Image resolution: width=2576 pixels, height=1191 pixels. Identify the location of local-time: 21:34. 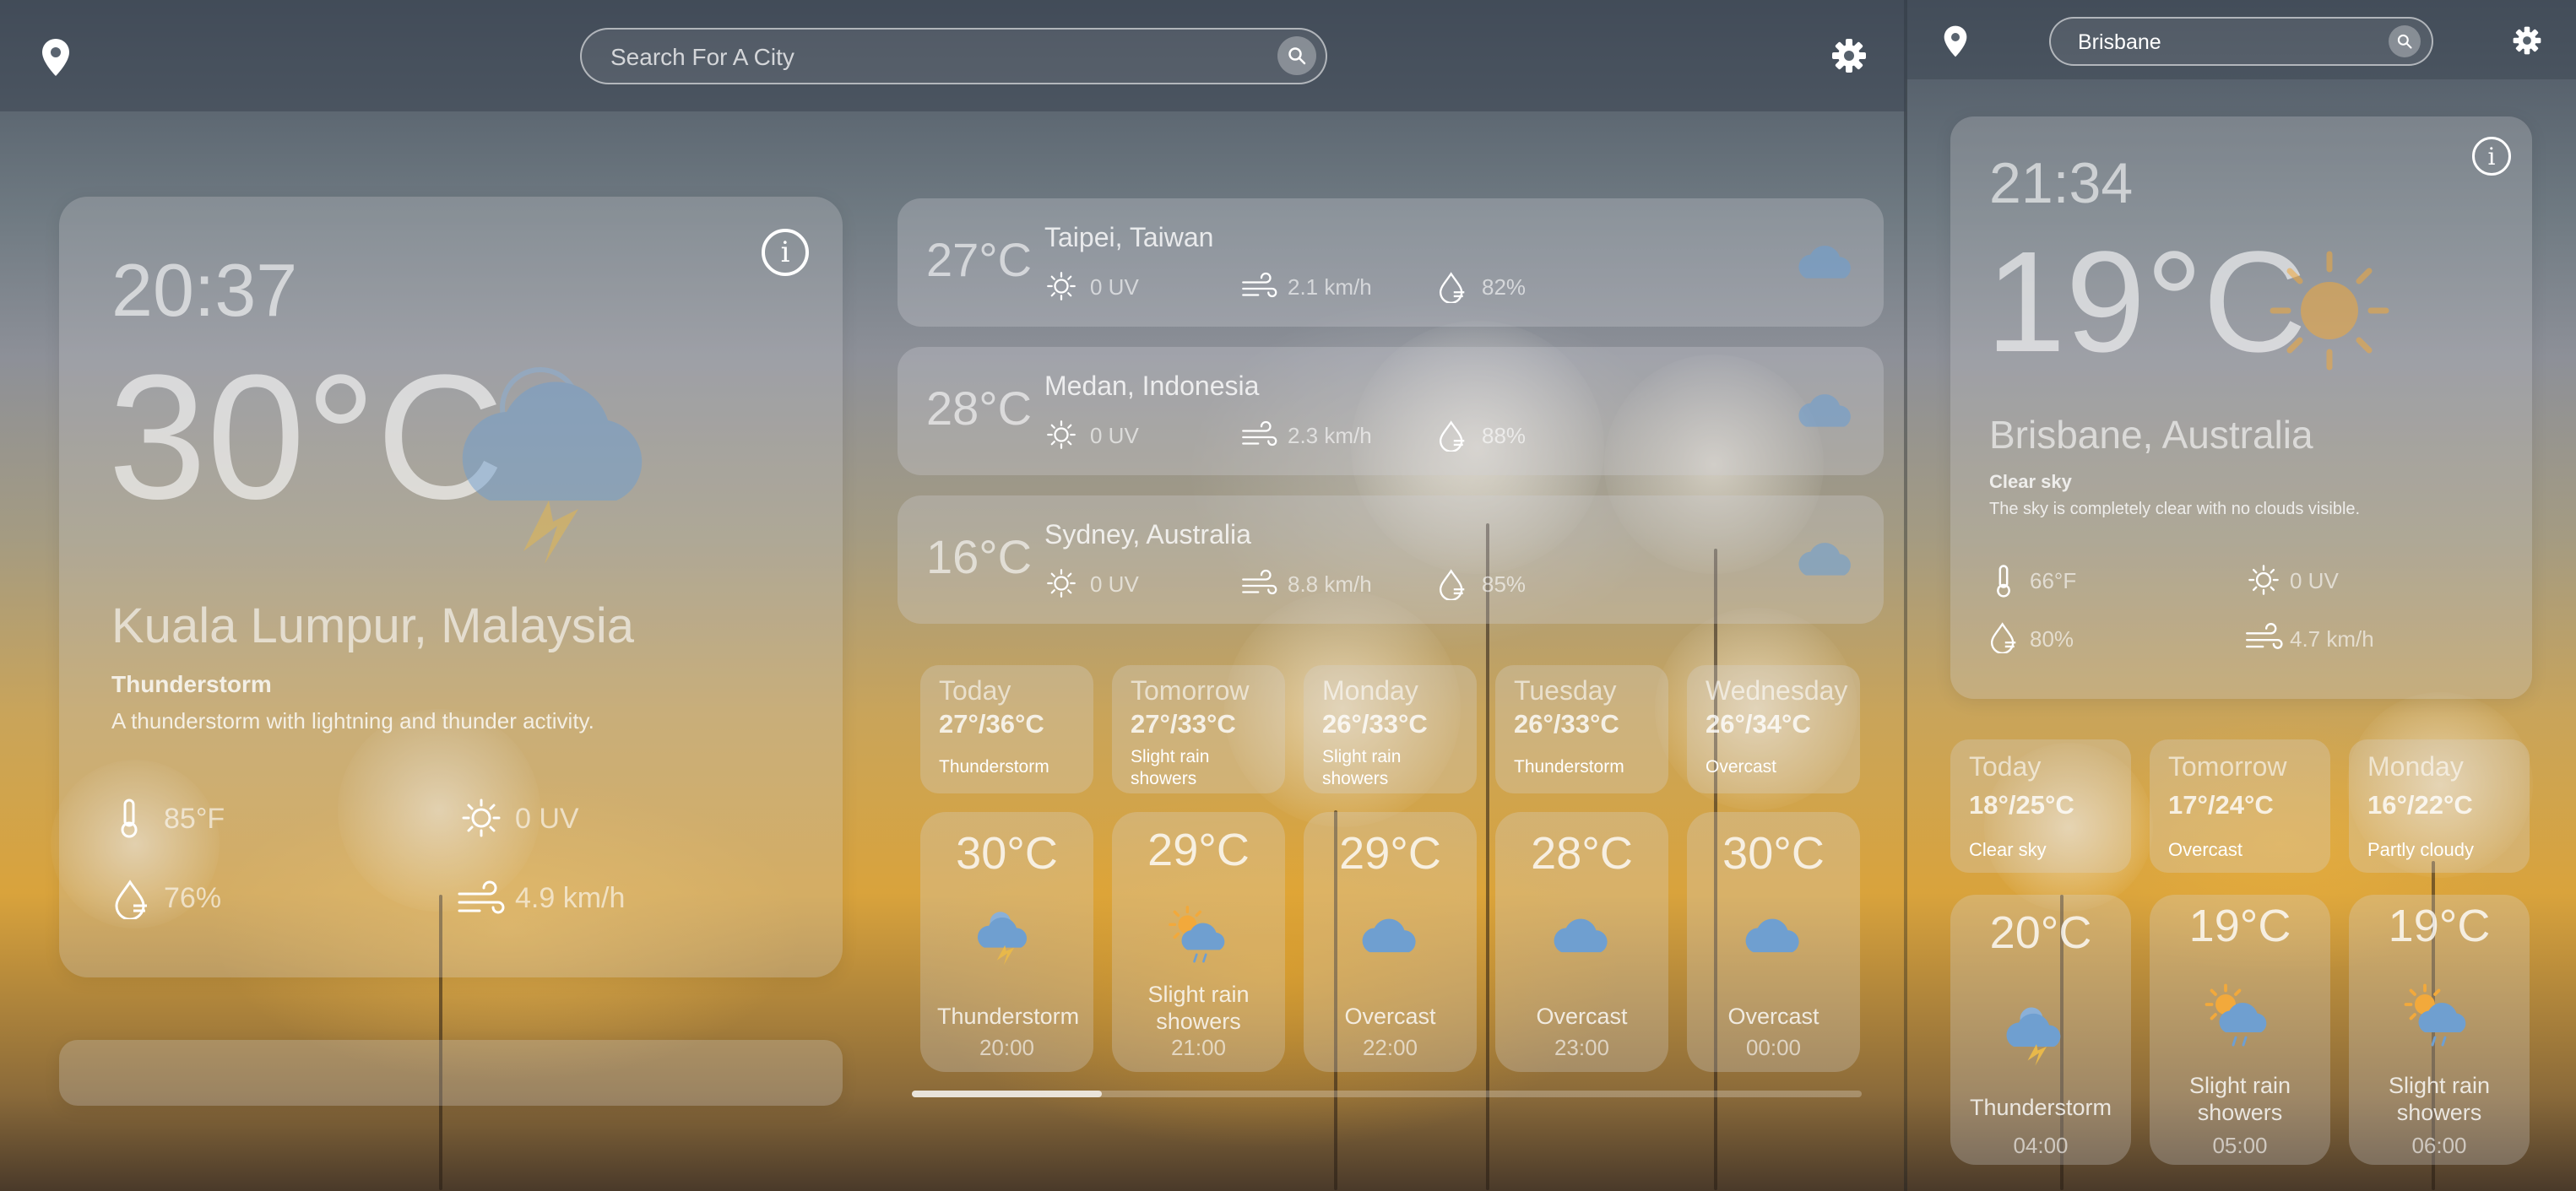
(2061, 183).